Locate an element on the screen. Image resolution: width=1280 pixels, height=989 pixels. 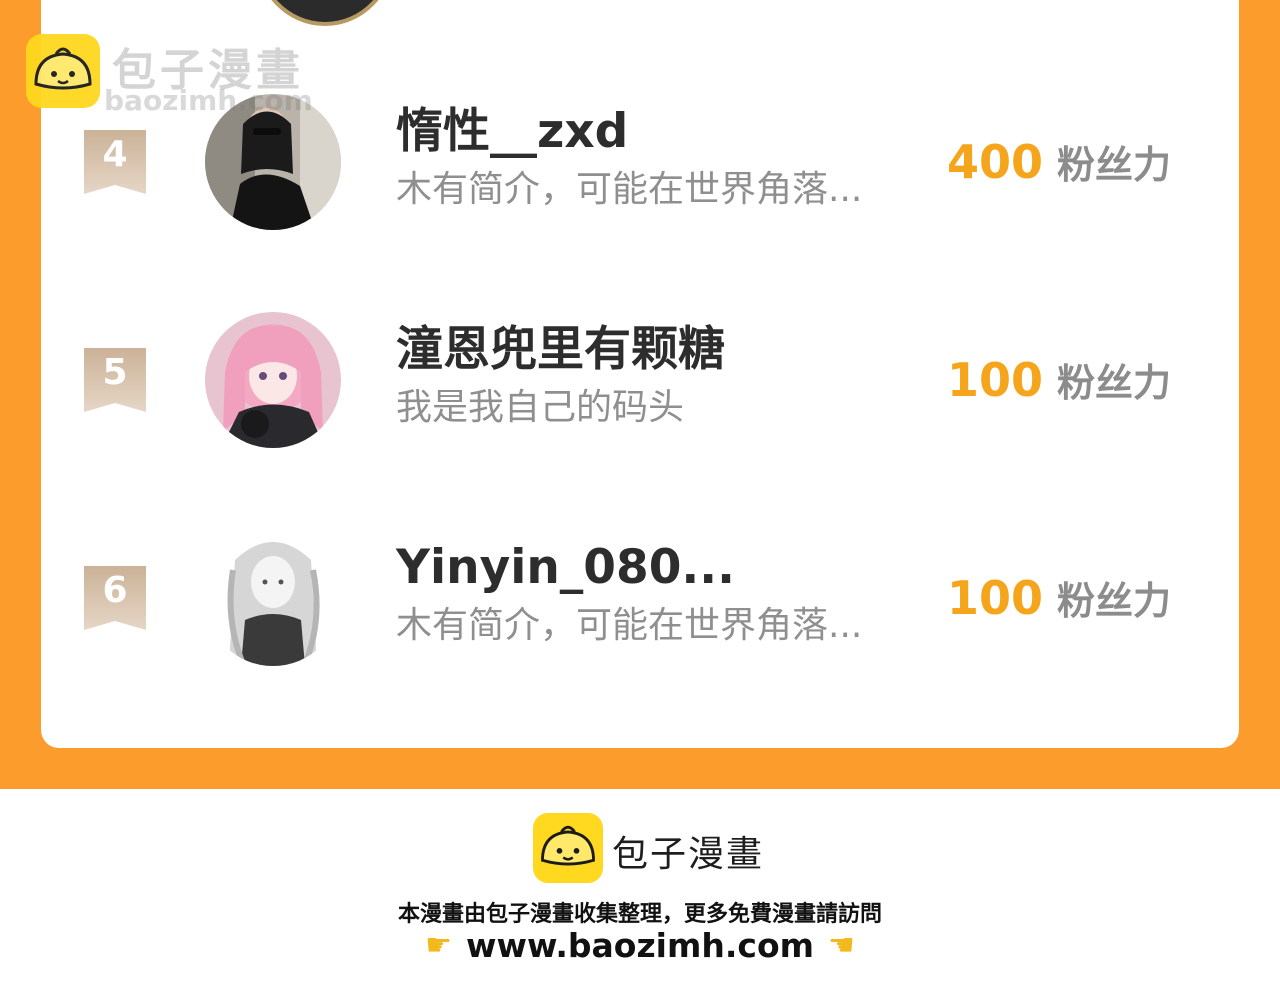
rank-badge: 5 is located at coordinates (115, 380).